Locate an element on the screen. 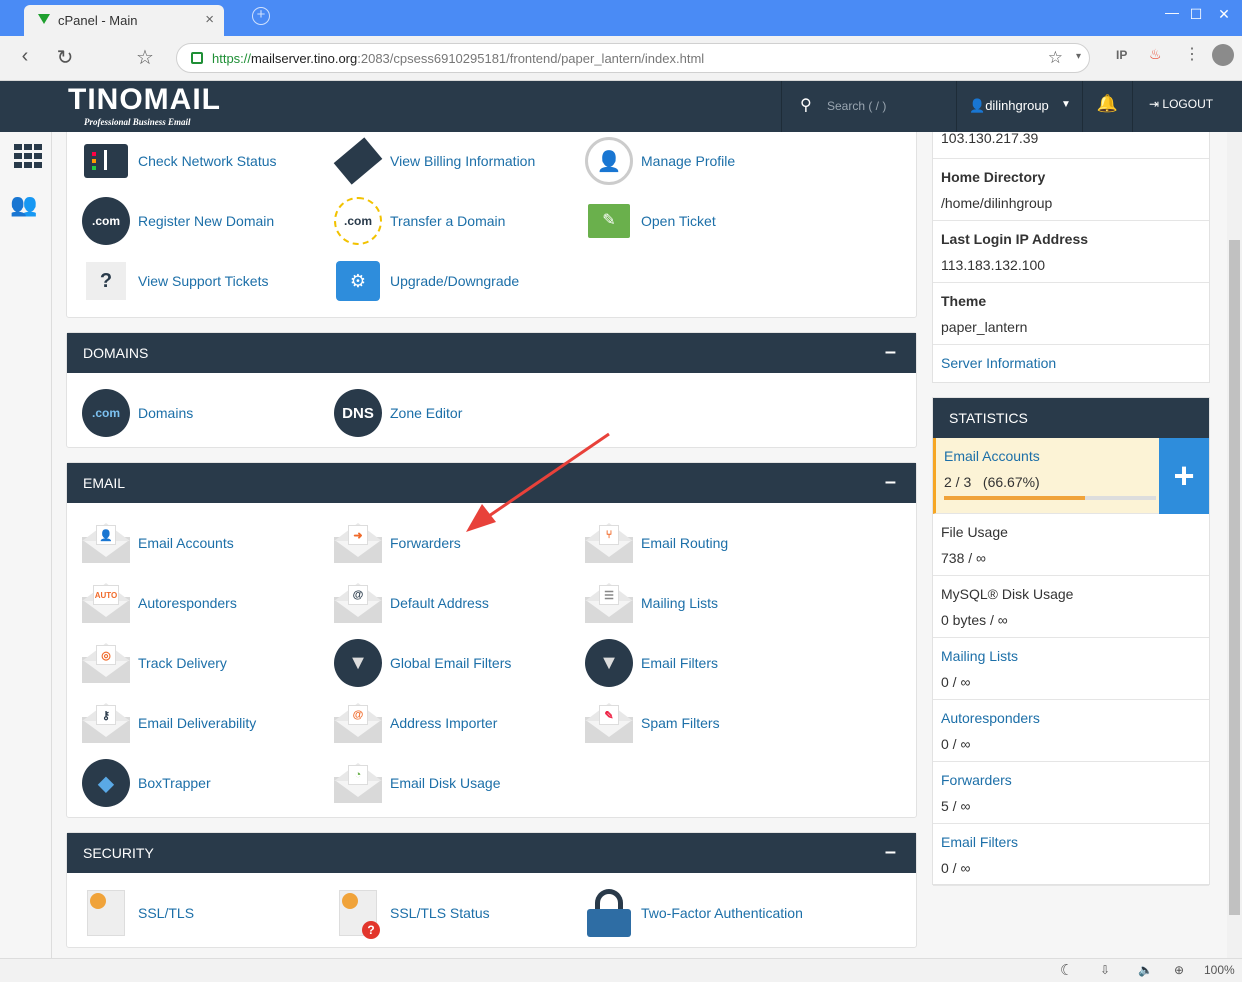 The image size is (1242, 982). transfer-domain-icon: .com is located at coordinates (358, 221).